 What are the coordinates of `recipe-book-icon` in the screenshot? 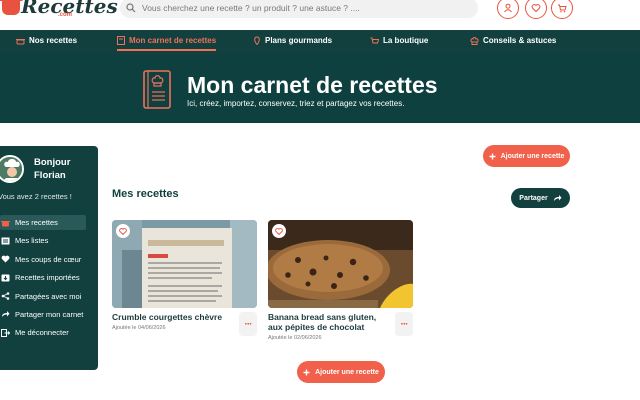 It's located at (157, 89).